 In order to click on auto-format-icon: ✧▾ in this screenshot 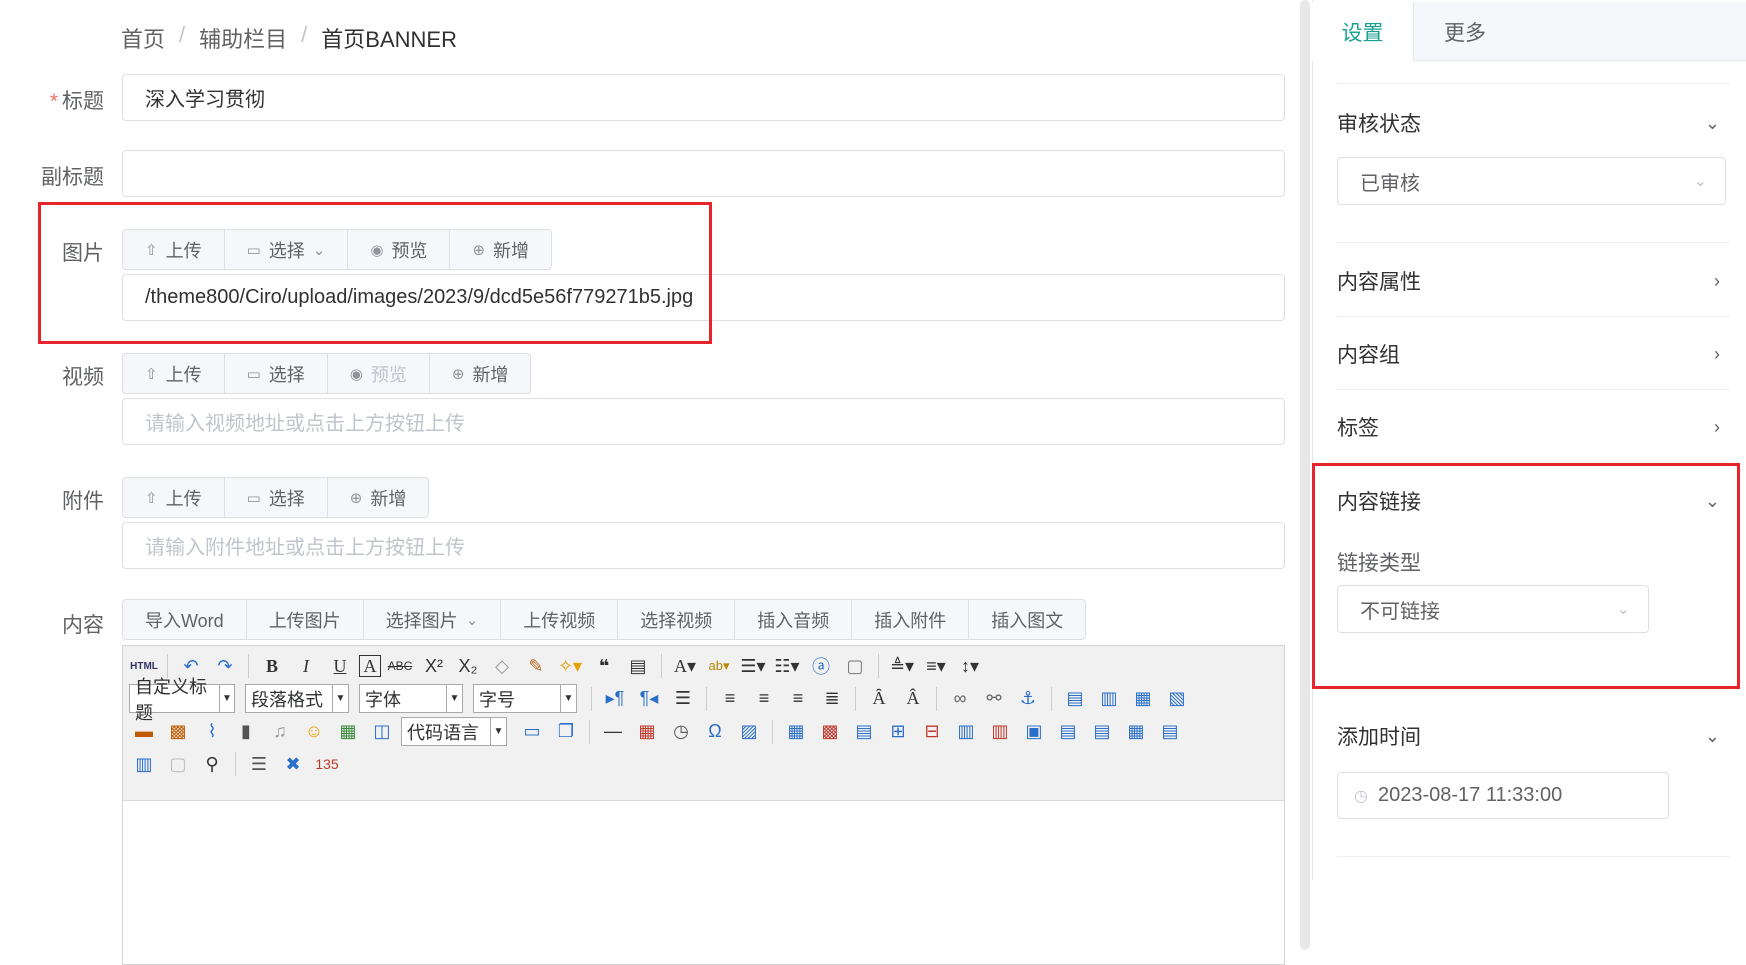, I will do `click(570, 666)`.